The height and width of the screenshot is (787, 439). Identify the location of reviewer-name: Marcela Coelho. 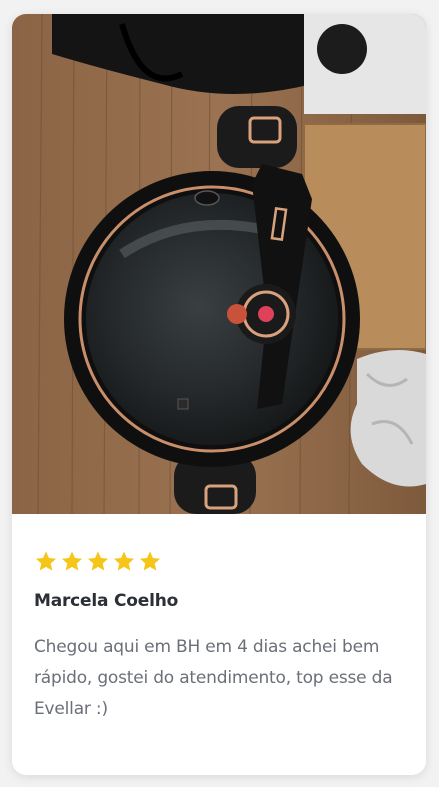
(106, 601).